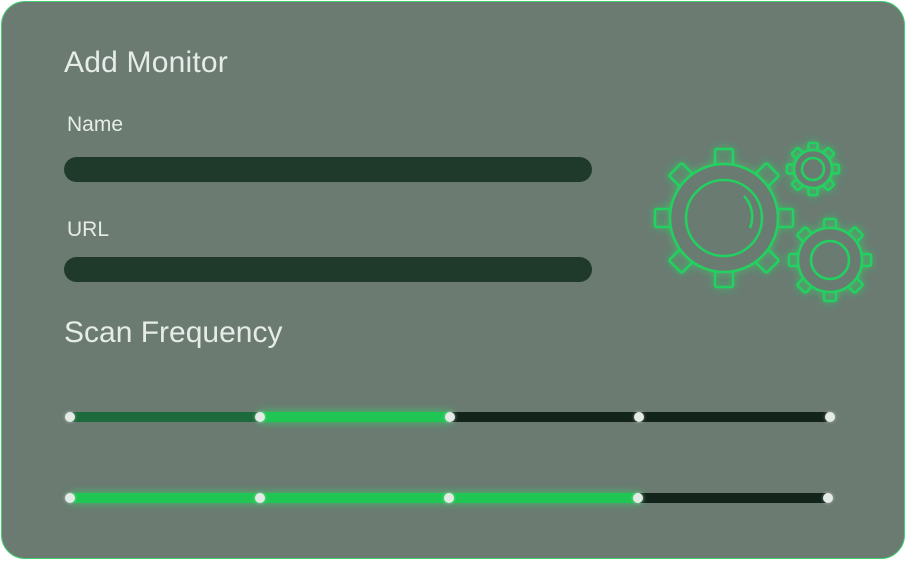 This screenshot has width=908, height=562. I want to click on slider-range-end-handle, so click(450, 417).